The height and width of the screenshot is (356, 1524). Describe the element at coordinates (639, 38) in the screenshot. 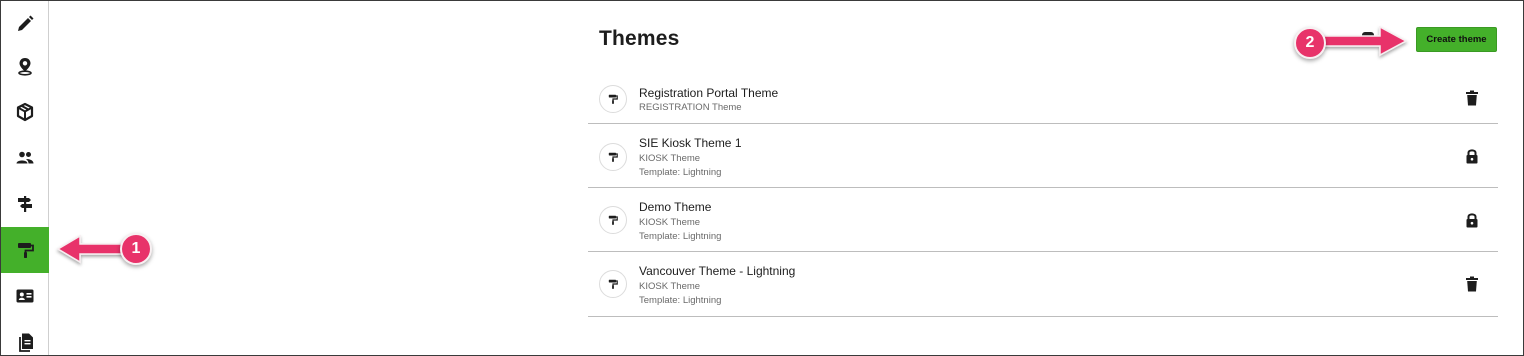

I see `page-title: Themes` at that location.